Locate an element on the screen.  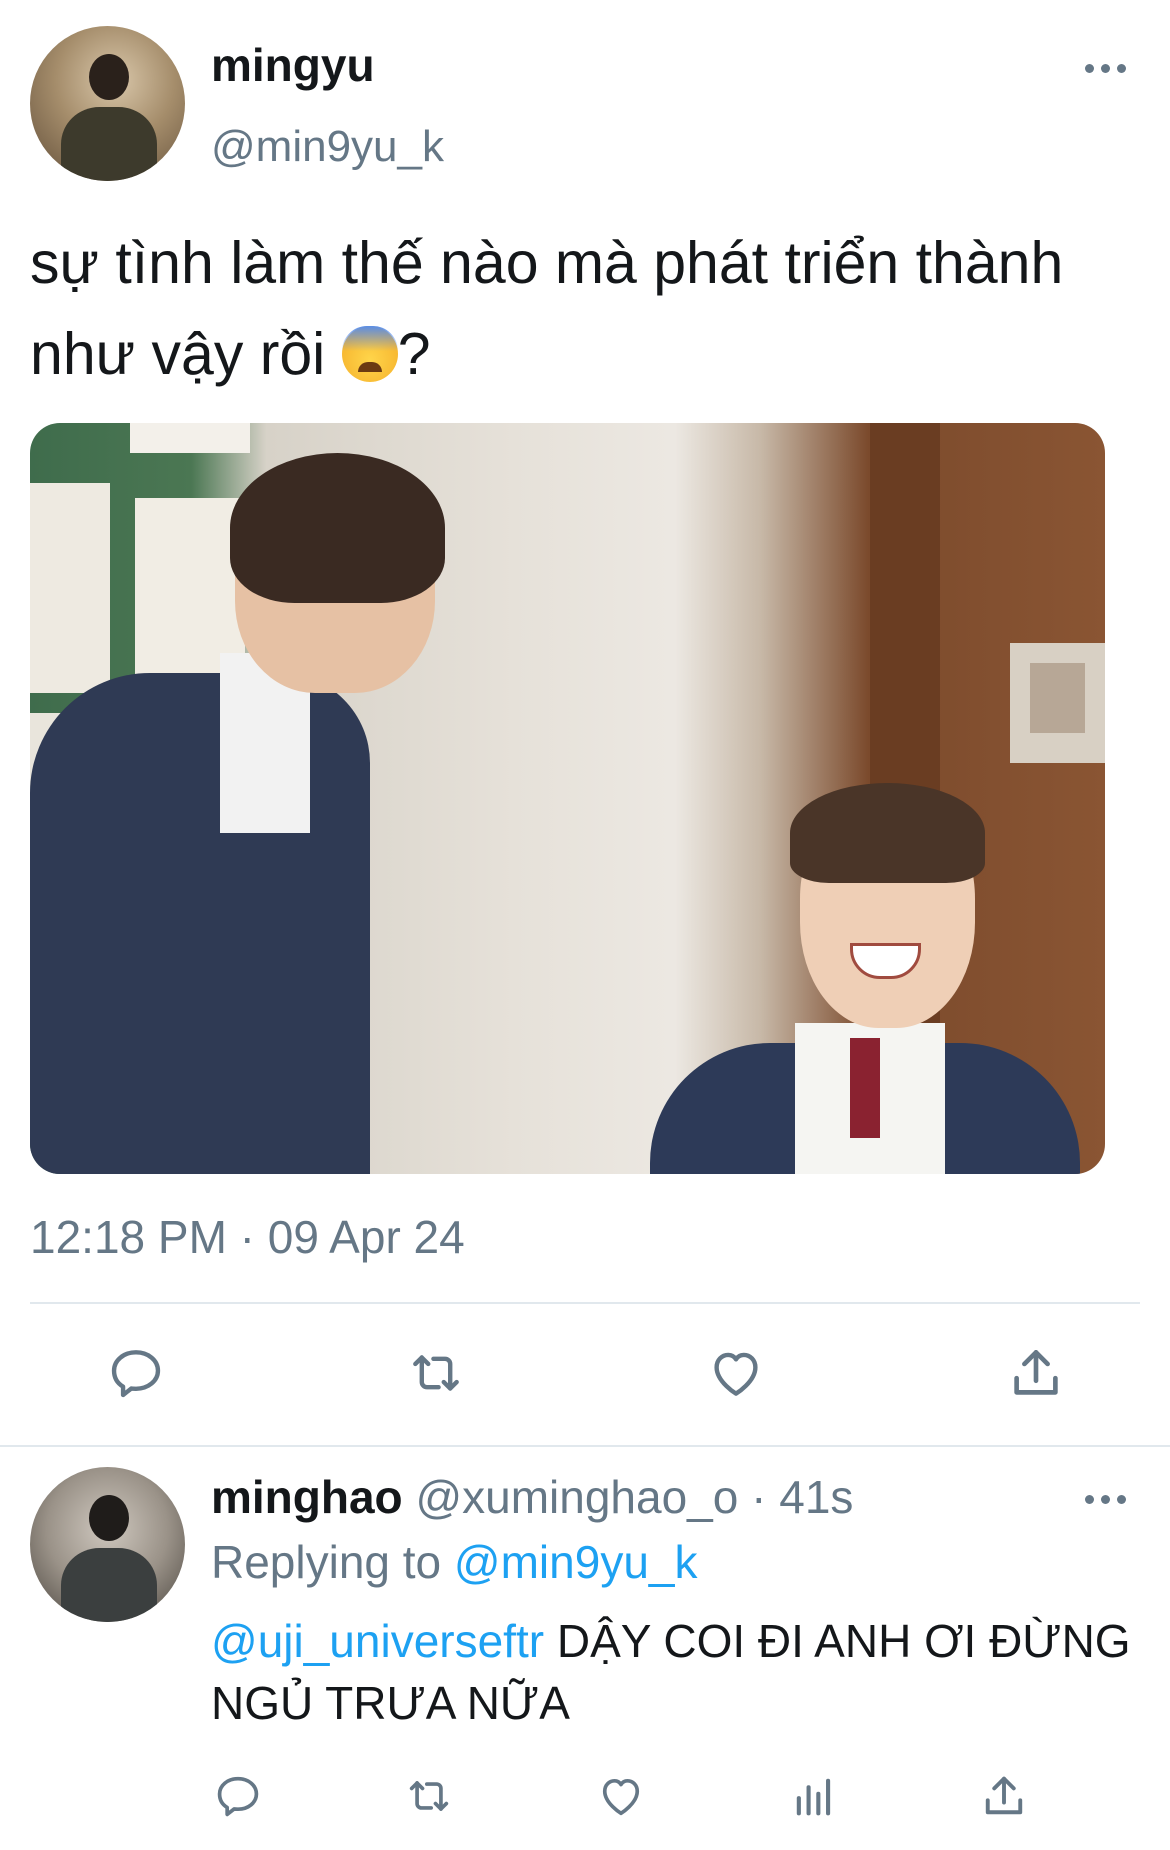
replying-to: Replying to @min9yu_k is located at coordinates (454, 1562).